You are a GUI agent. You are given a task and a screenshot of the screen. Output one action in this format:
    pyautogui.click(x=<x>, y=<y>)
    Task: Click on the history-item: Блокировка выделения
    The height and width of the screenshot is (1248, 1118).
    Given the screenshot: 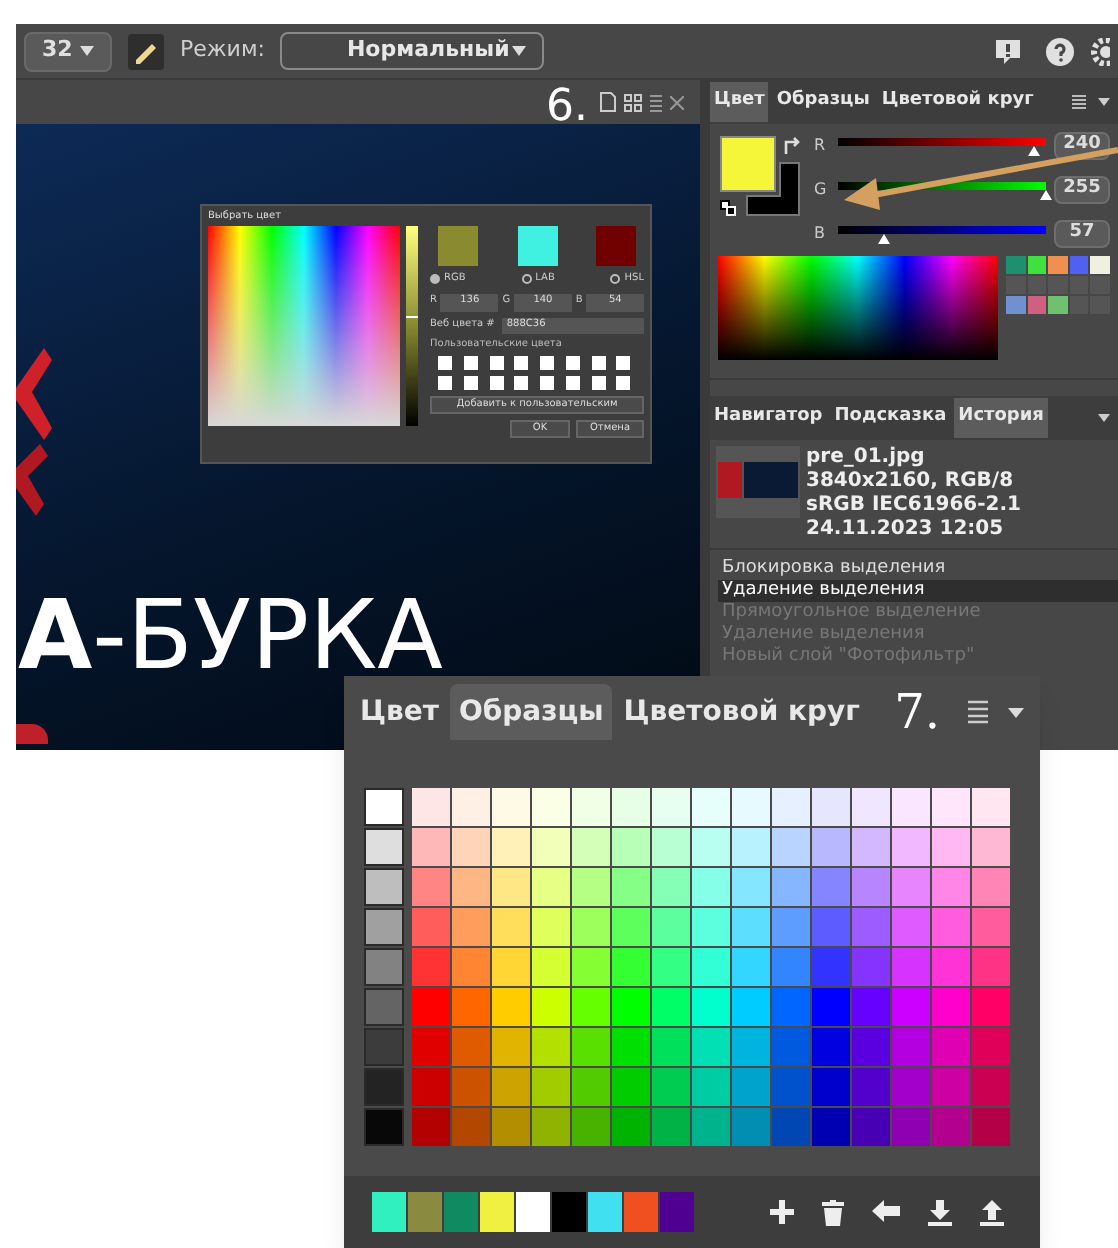 What is the action you would take?
    pyautogui.click(x=918, y=569)
    